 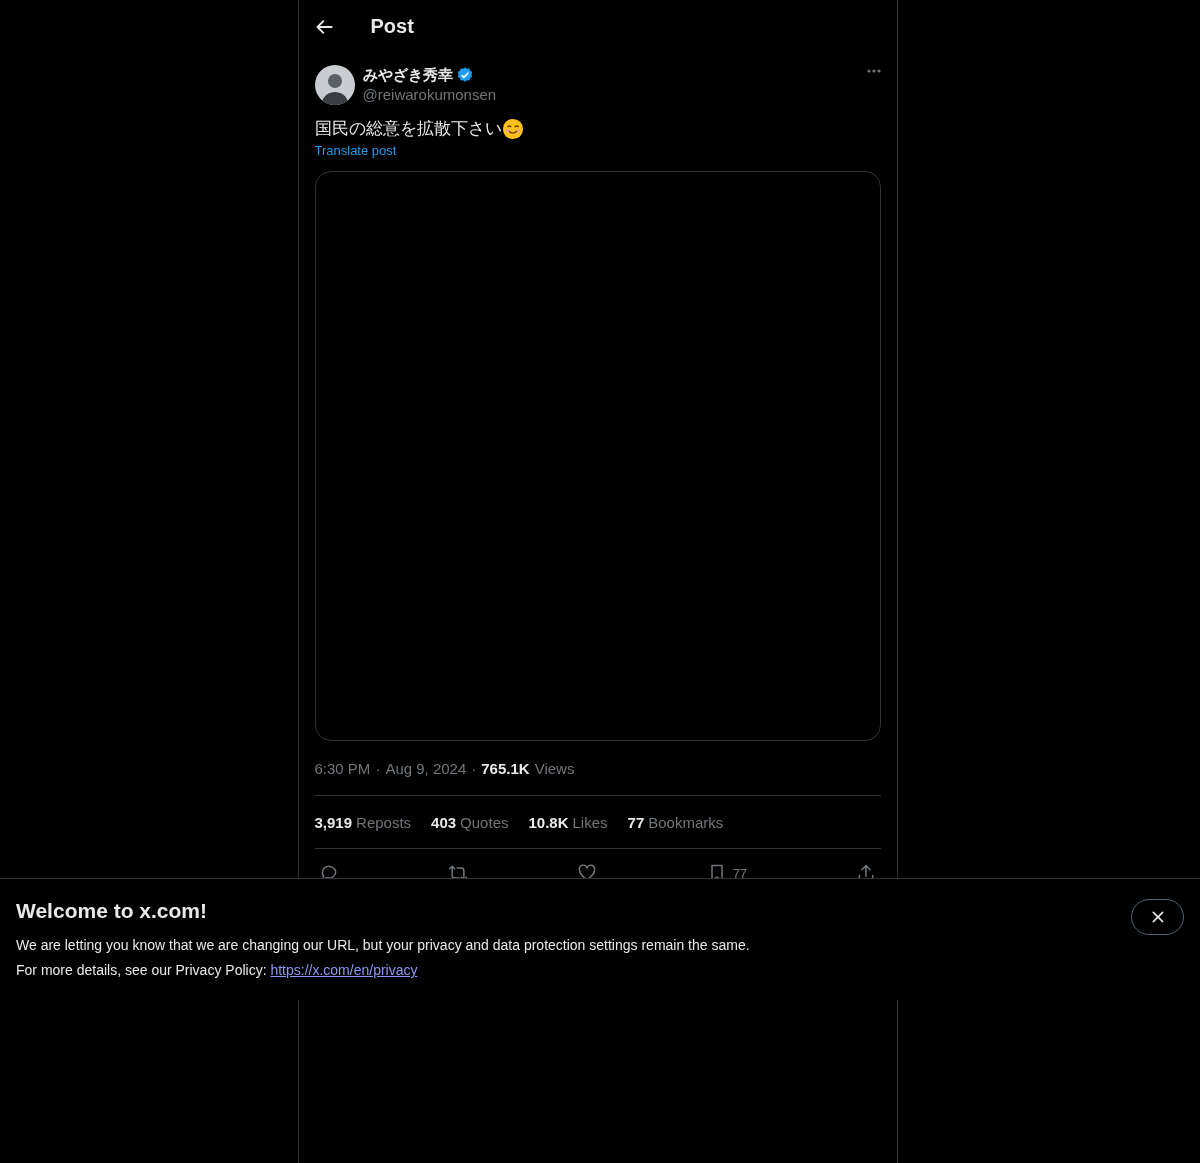 I want to click on bookmark-button: 77, so click(x=727, y=873).